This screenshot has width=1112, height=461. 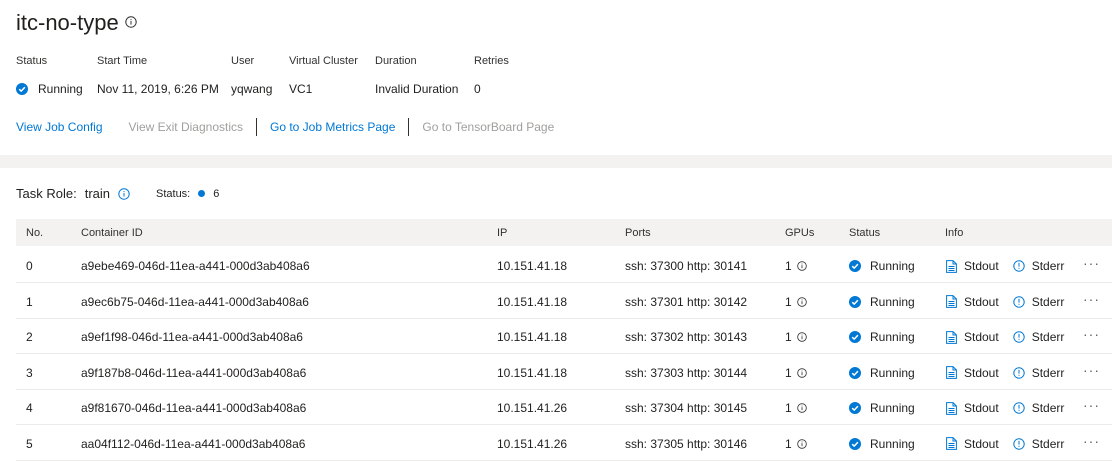 I want to click on column-header-container-id: Container ID, so click(x=112, y=233).